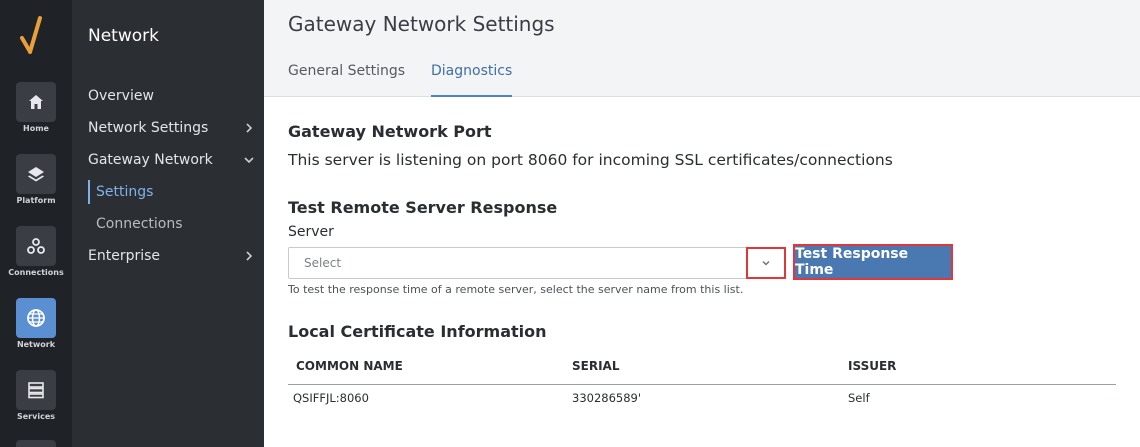 This screenshot has width=1140, height=447. I want to click on rail-item-home: Home, so click(36, 114).